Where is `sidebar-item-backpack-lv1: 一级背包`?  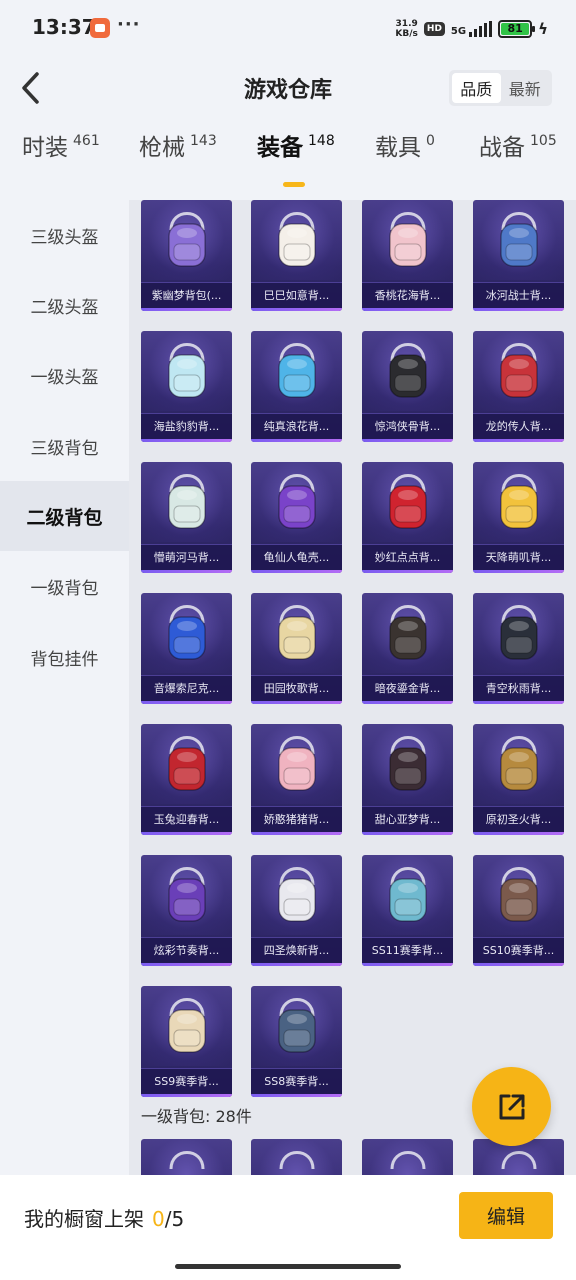 sidebar-item-backpack-lv1: 一级背包 is located at coordinates (64, 586).